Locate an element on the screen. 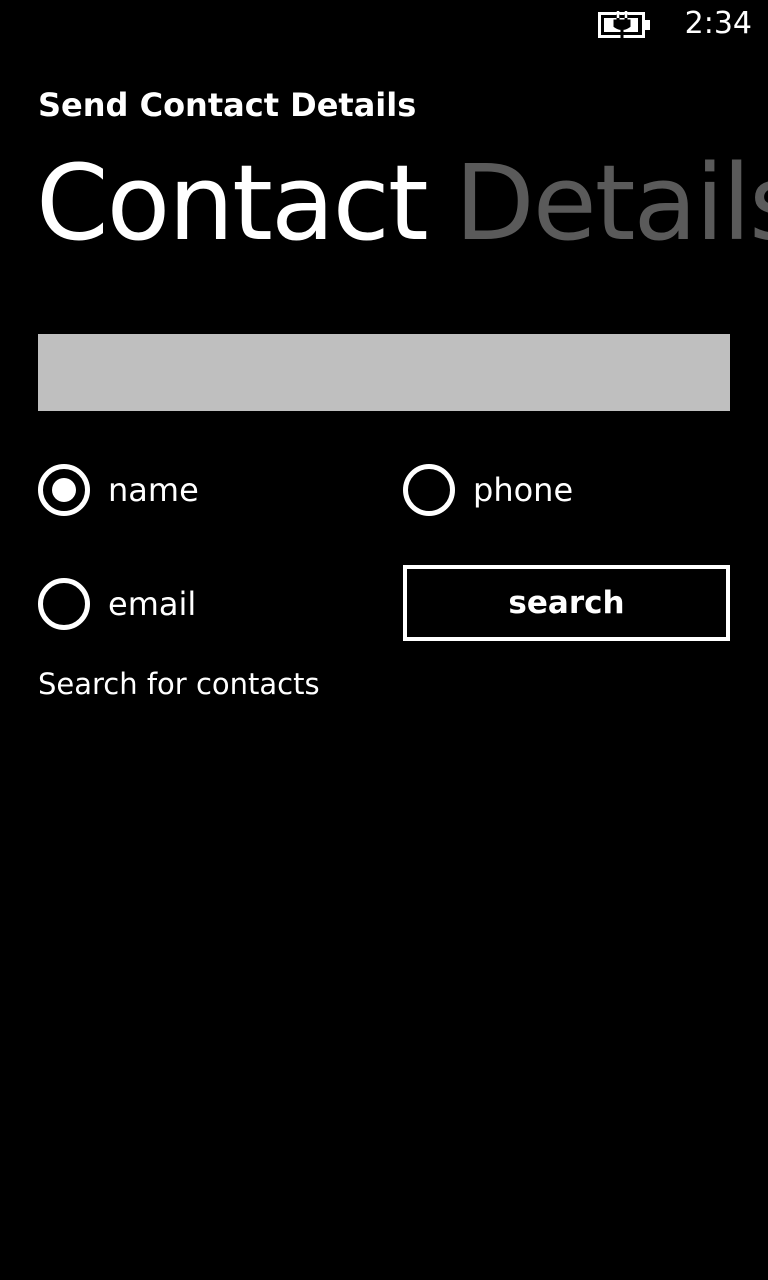  pivot-tab-details: Details is located at coordinates (611, 203).